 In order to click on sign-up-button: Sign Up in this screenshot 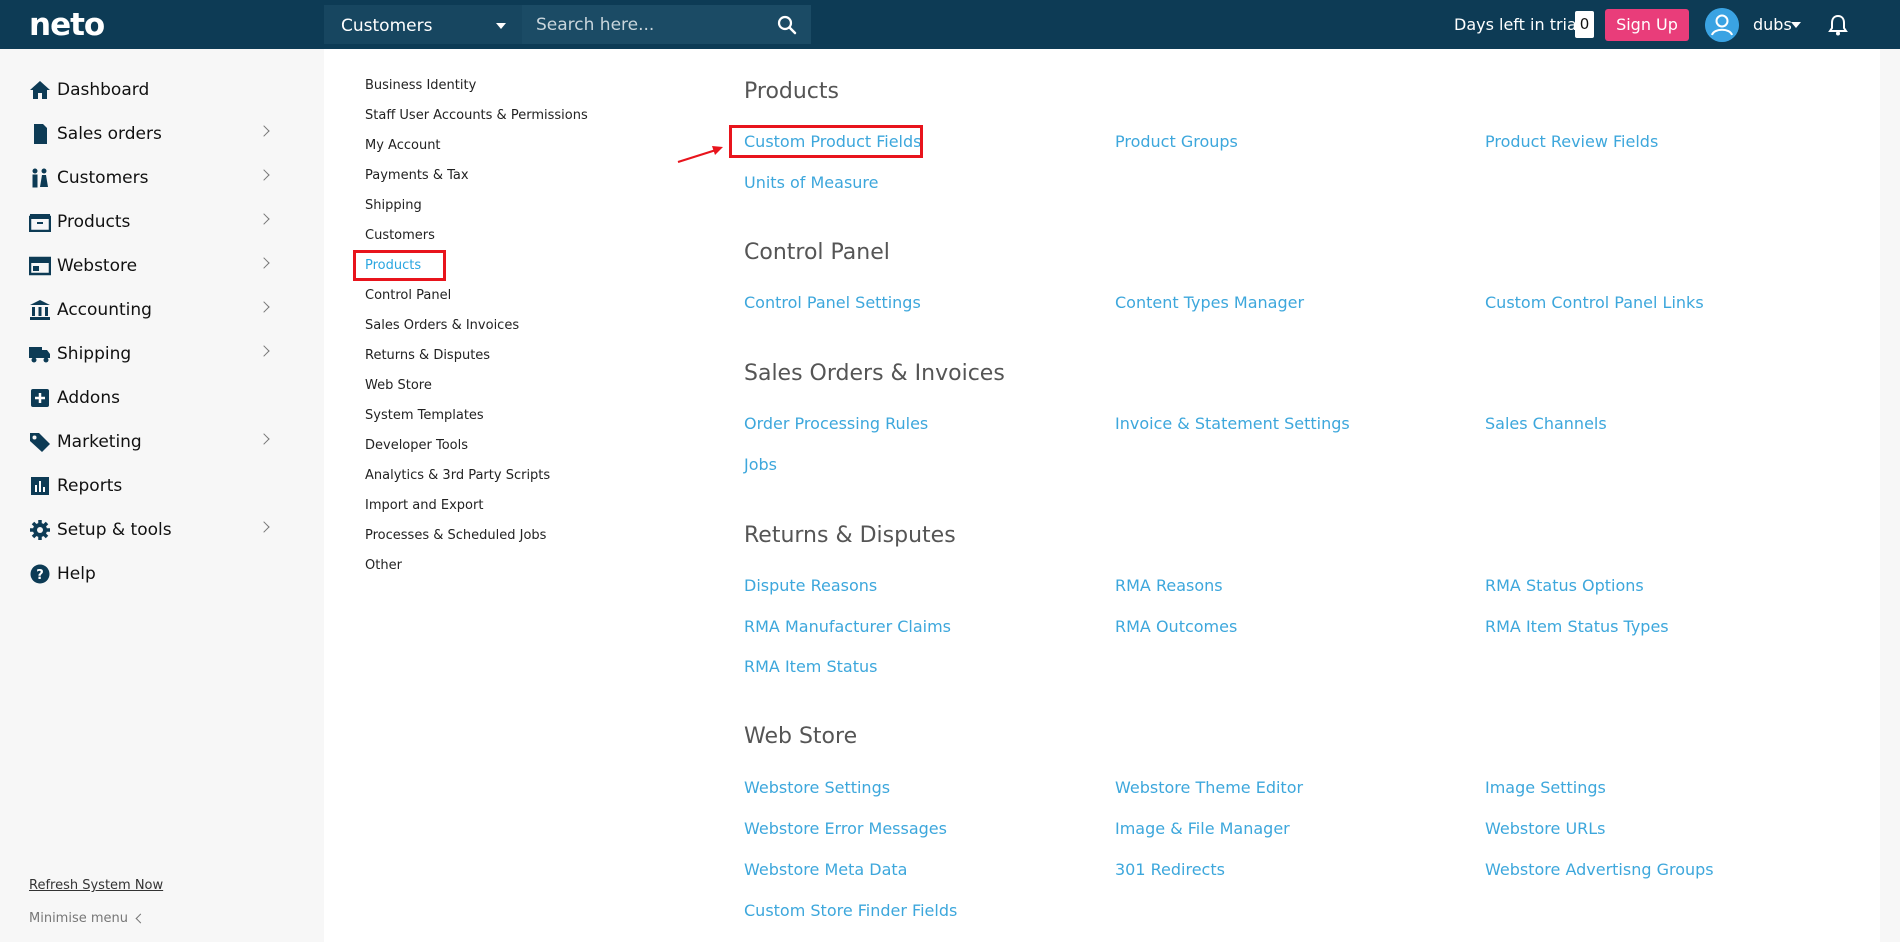, I will do `click(1647, 25)`.